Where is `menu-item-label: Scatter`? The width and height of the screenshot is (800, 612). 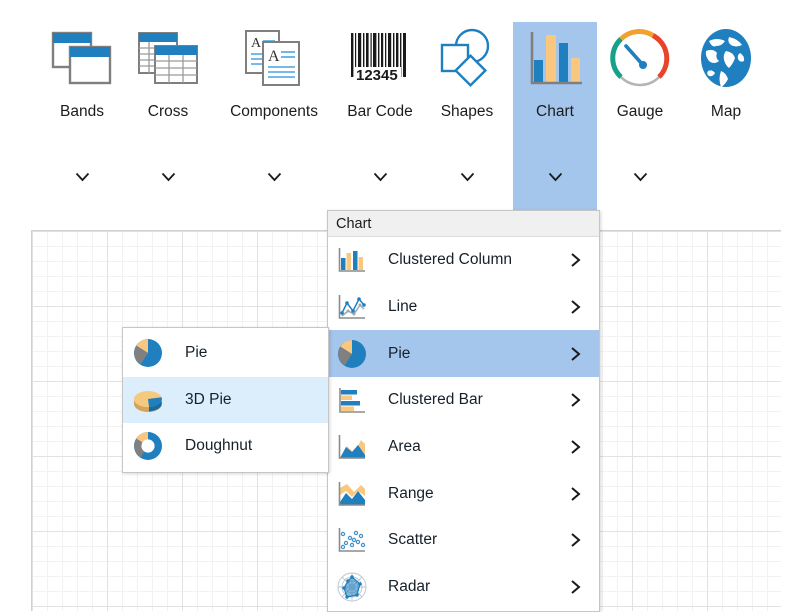 menu-item-label: Scatter is located at coordinates (413, 540).